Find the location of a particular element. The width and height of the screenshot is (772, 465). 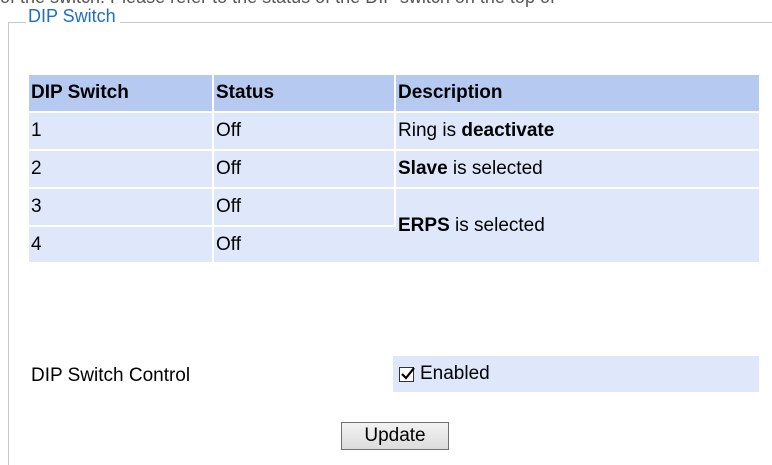

description-emphasis: deactivate is located at coordinates (508, 130).